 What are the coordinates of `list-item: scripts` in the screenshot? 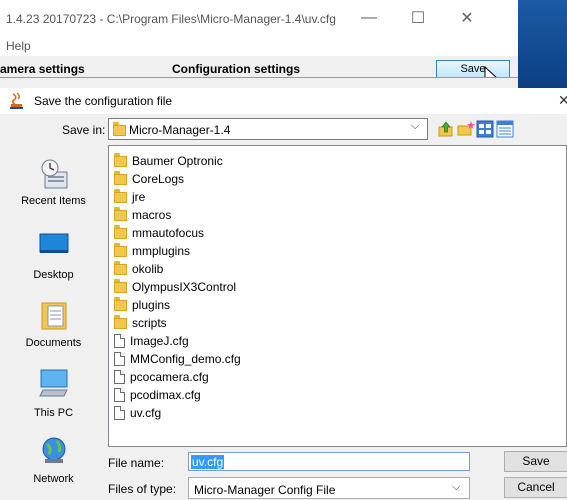 It's located at (140, 323).